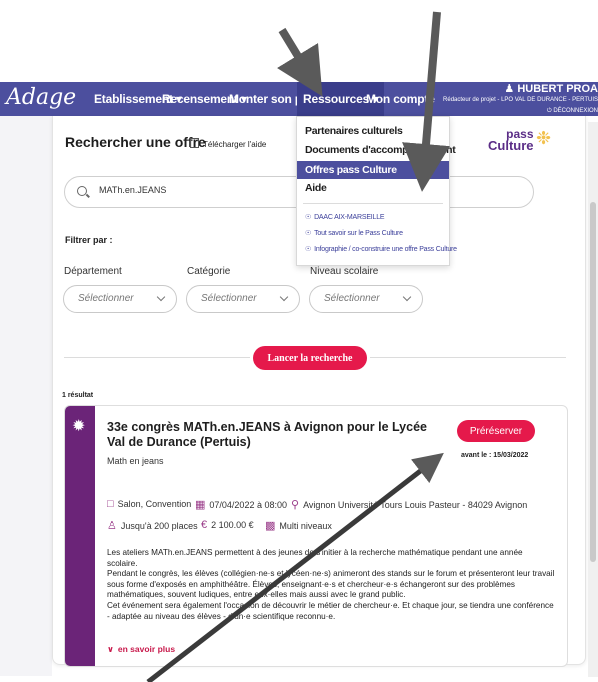 This screenshot has width=598, height=682. What do you see at coordinates (300, 62) in the screenshot?
I see `arrow-ressources` at bounding box center [300, 62].